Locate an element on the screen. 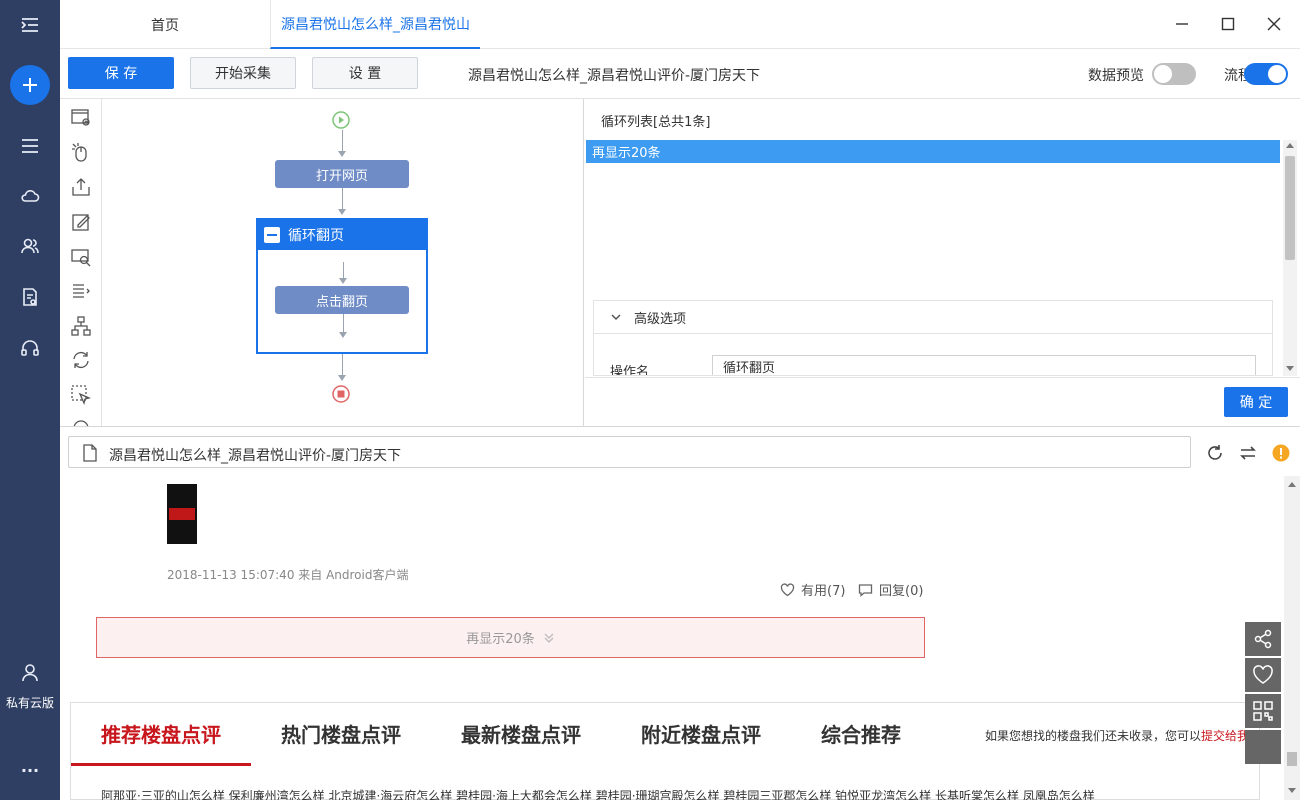 The height and width of the screenshot is (800, 1300). loop-tool-icon is located at coordinates (81, 360).